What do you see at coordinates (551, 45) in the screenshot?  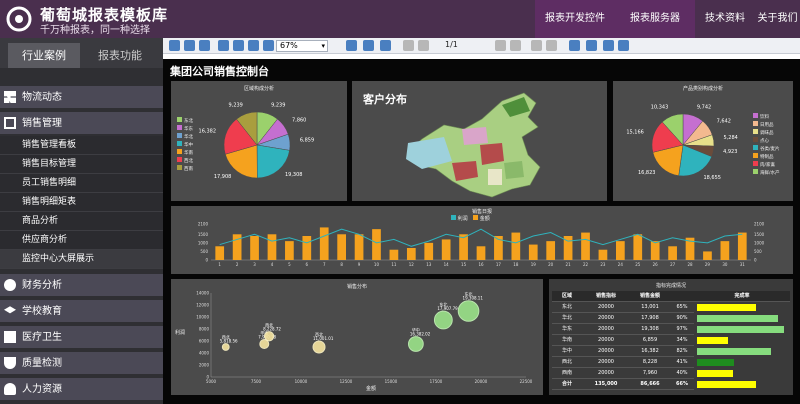 I see `forward-icon` at bounding box center [551, 45].